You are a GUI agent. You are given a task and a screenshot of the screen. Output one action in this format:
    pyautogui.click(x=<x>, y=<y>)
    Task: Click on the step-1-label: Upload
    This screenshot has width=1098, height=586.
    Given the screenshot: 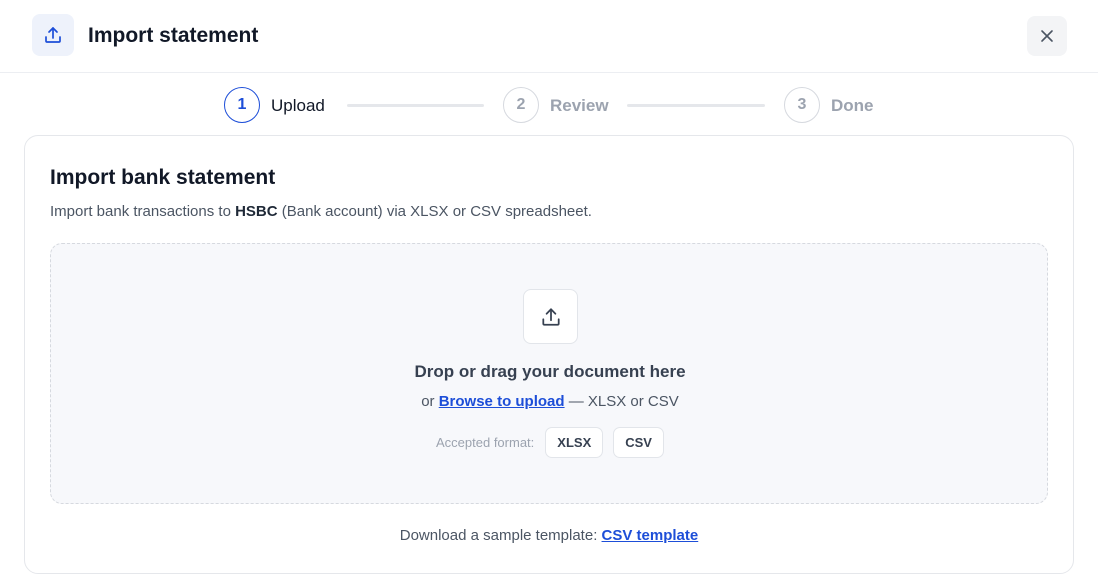 What is the action you would take?
    pyautogui.click(x=298, y=105)
    